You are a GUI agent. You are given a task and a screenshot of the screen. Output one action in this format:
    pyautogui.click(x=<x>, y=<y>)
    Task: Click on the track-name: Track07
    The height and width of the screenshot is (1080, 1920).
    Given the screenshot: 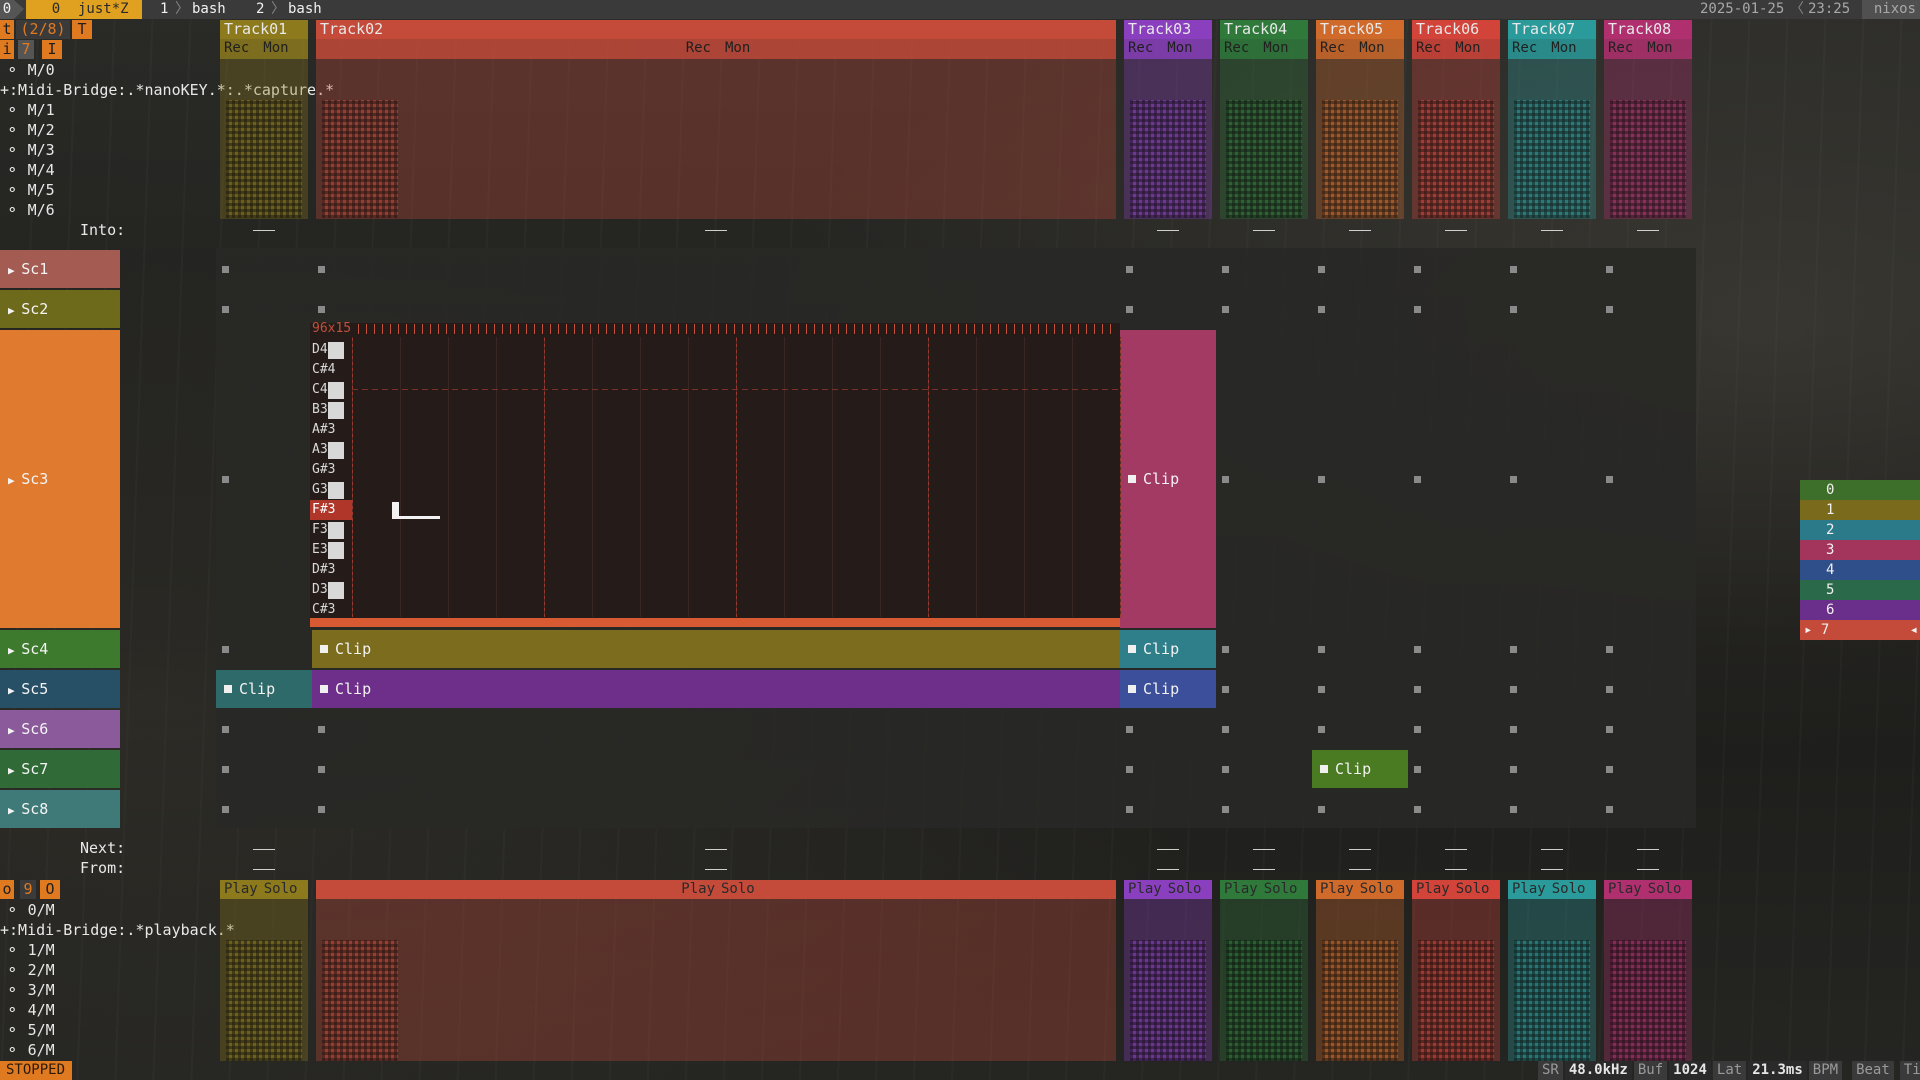 What is the action you would take?
    pyautogui.click(x=1552, y=29)
    